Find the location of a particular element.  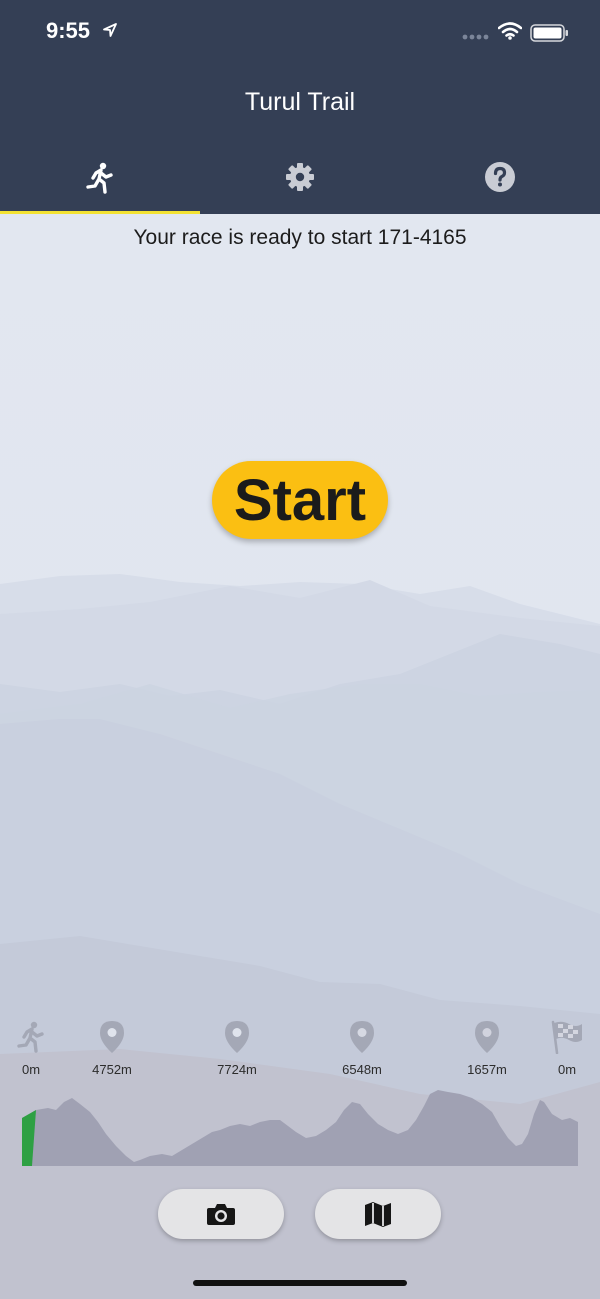

route-marker-checkpoint: 4752m is located at coordinates (112, 1048).